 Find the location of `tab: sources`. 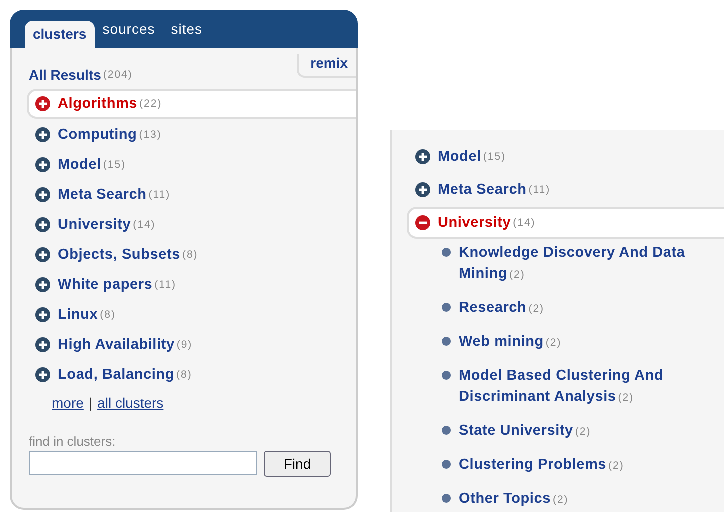

tab: sources is located at coordinates (129, 34).